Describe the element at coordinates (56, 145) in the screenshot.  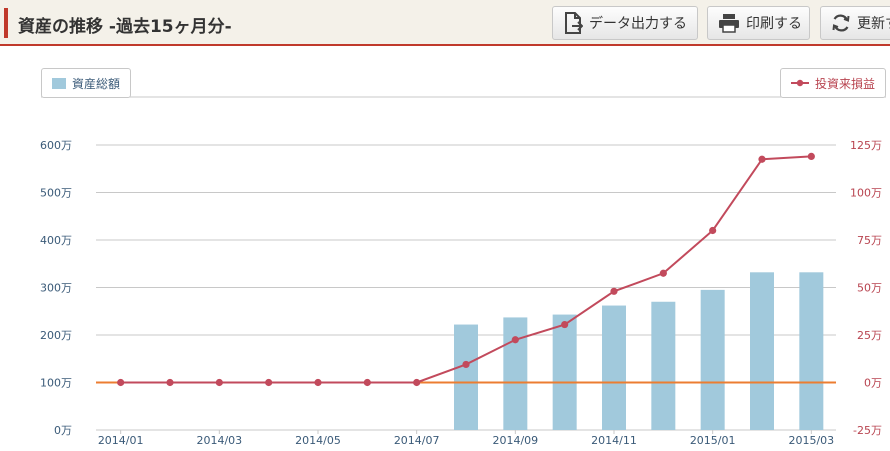
I see `left-tick-label: 600万` at that location.